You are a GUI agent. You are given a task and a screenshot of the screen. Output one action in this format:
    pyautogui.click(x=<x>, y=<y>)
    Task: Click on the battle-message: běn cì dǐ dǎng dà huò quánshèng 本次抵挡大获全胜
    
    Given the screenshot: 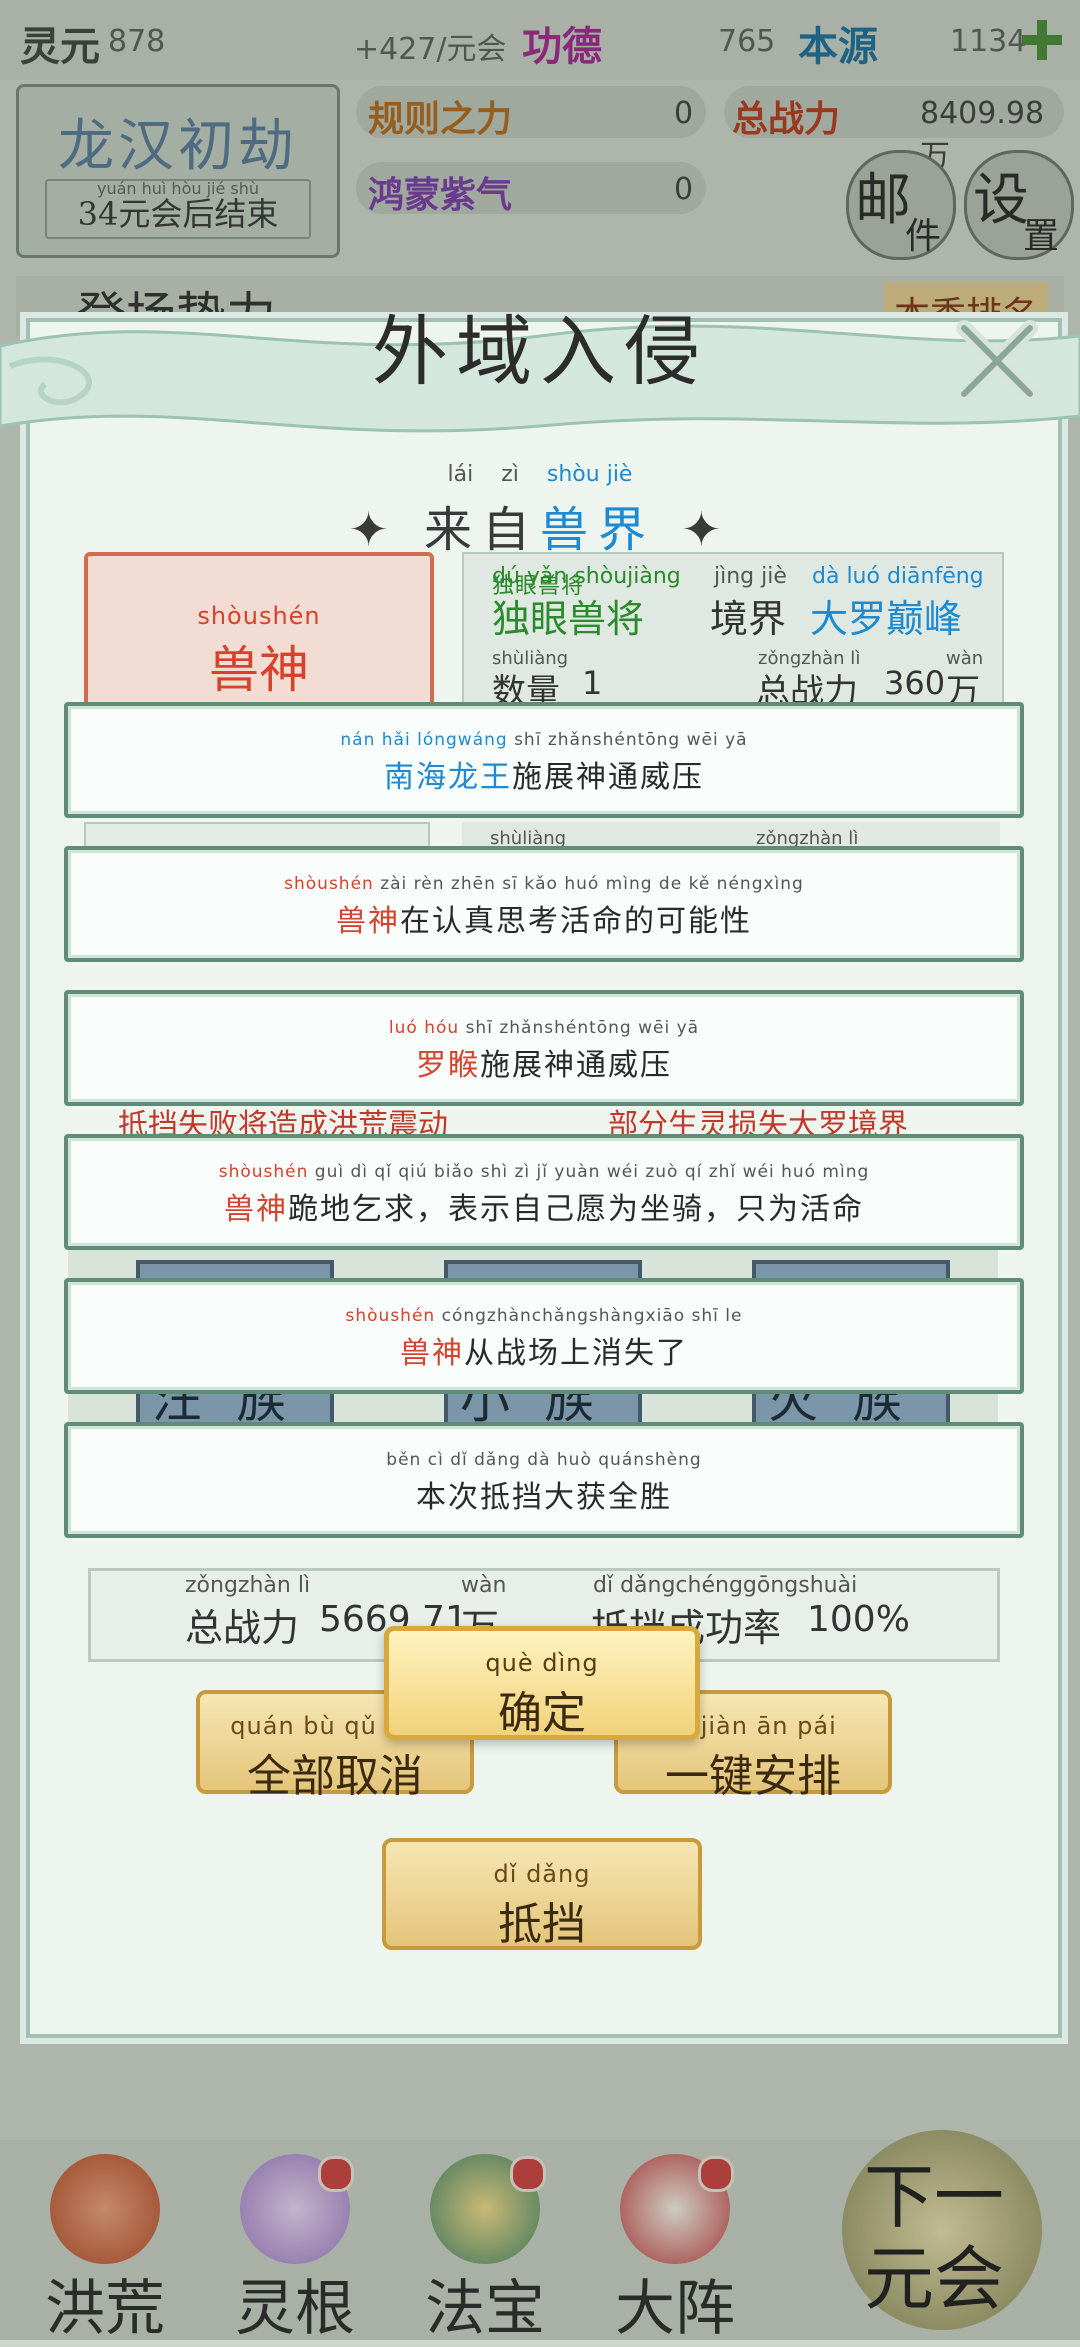 What is the action you would take?
    pyautogui.click(x=544, y=1480)
    